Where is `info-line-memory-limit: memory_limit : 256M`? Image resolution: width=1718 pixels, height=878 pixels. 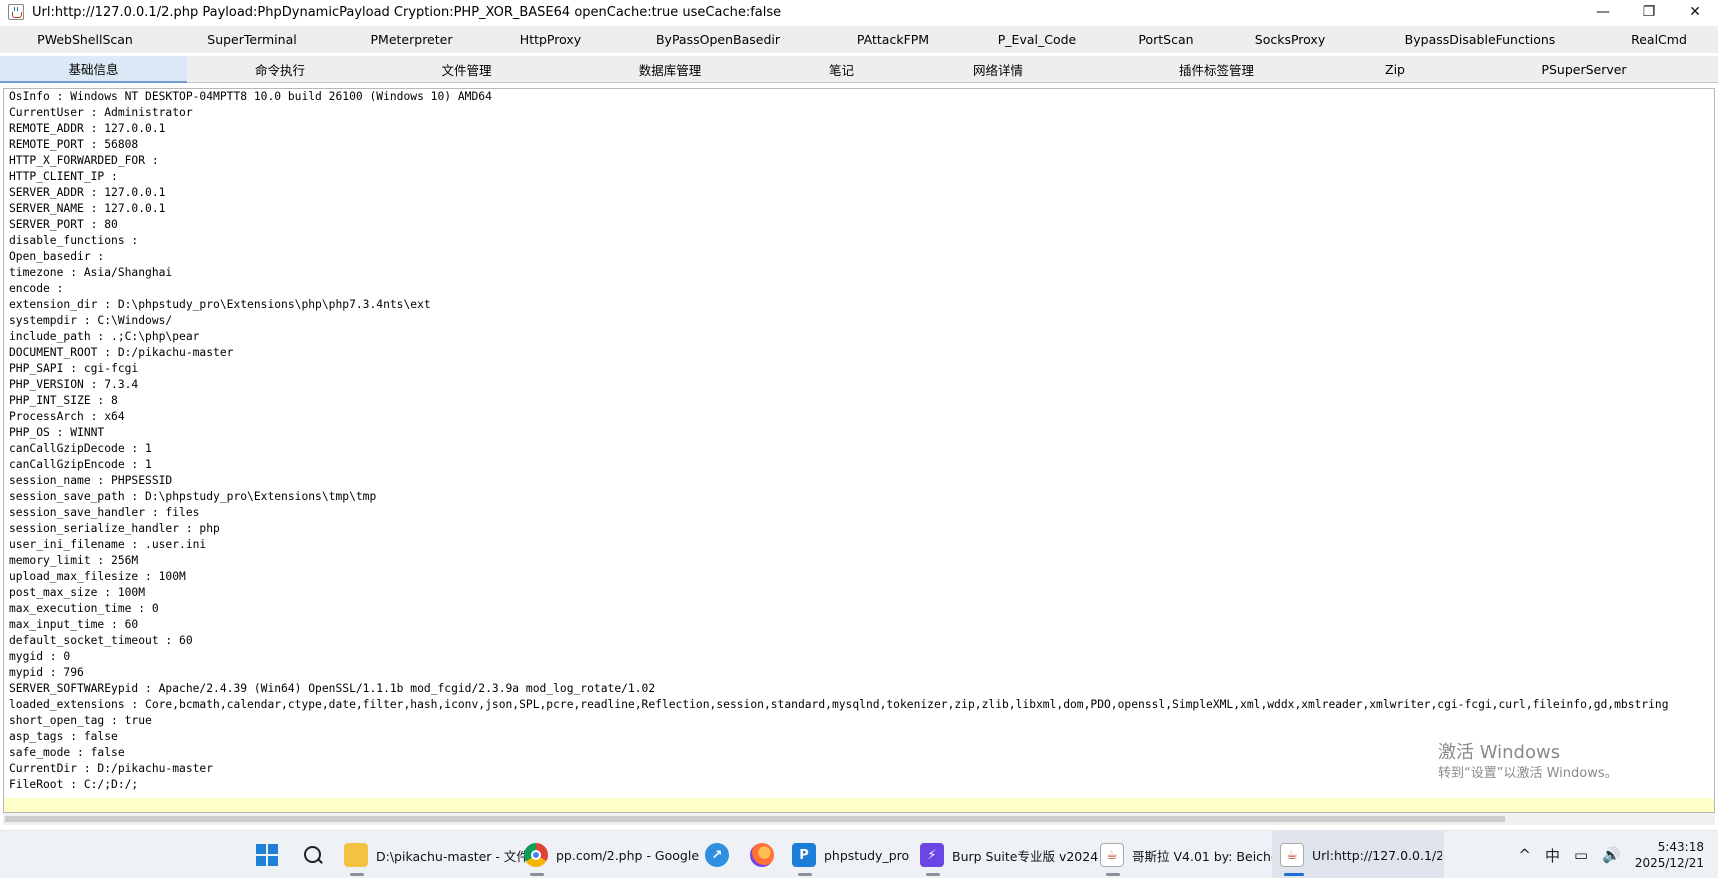
info-line-memory-limit: memory_limit : 256M is located at coordinates (74, 560).